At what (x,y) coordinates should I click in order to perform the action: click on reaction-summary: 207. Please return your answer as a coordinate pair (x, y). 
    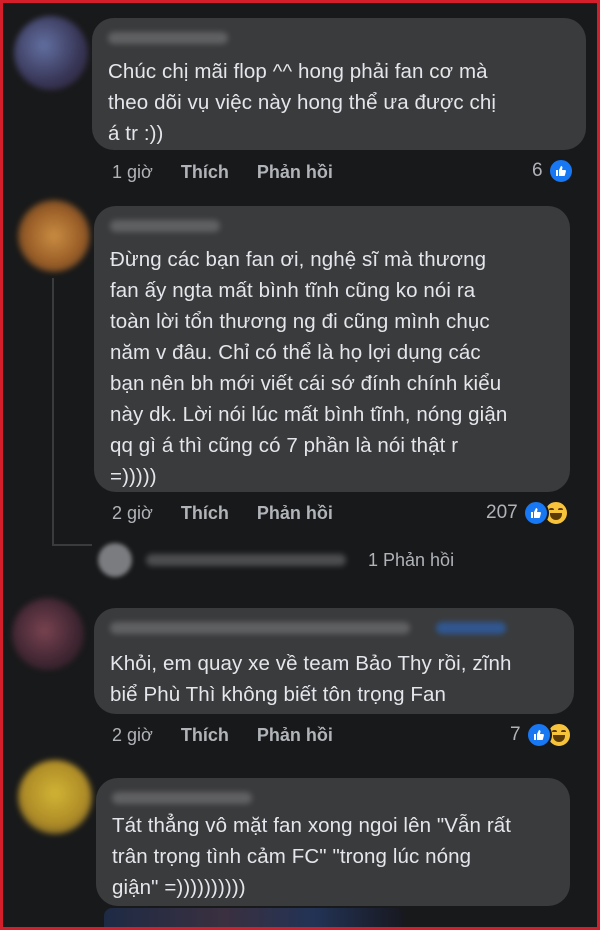
    Looking at the image, I should click on (527, 513).